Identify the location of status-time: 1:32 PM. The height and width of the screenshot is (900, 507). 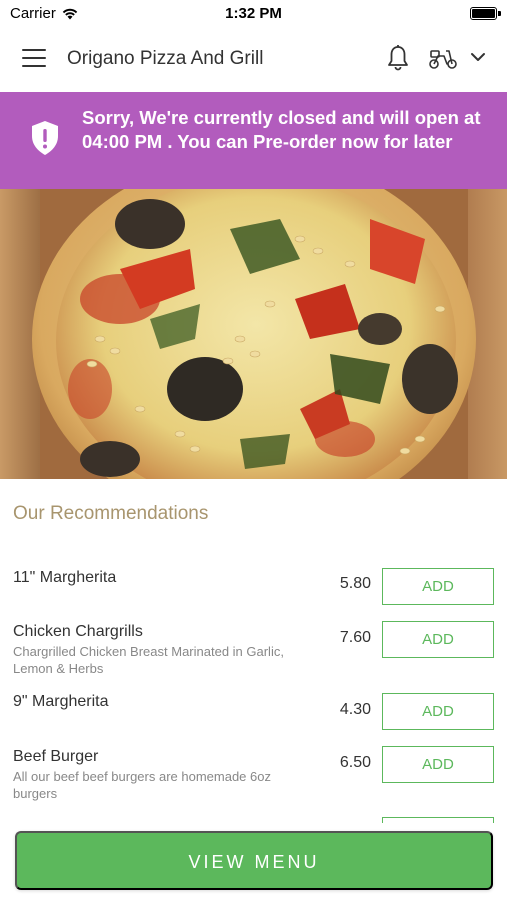
(253, 13).